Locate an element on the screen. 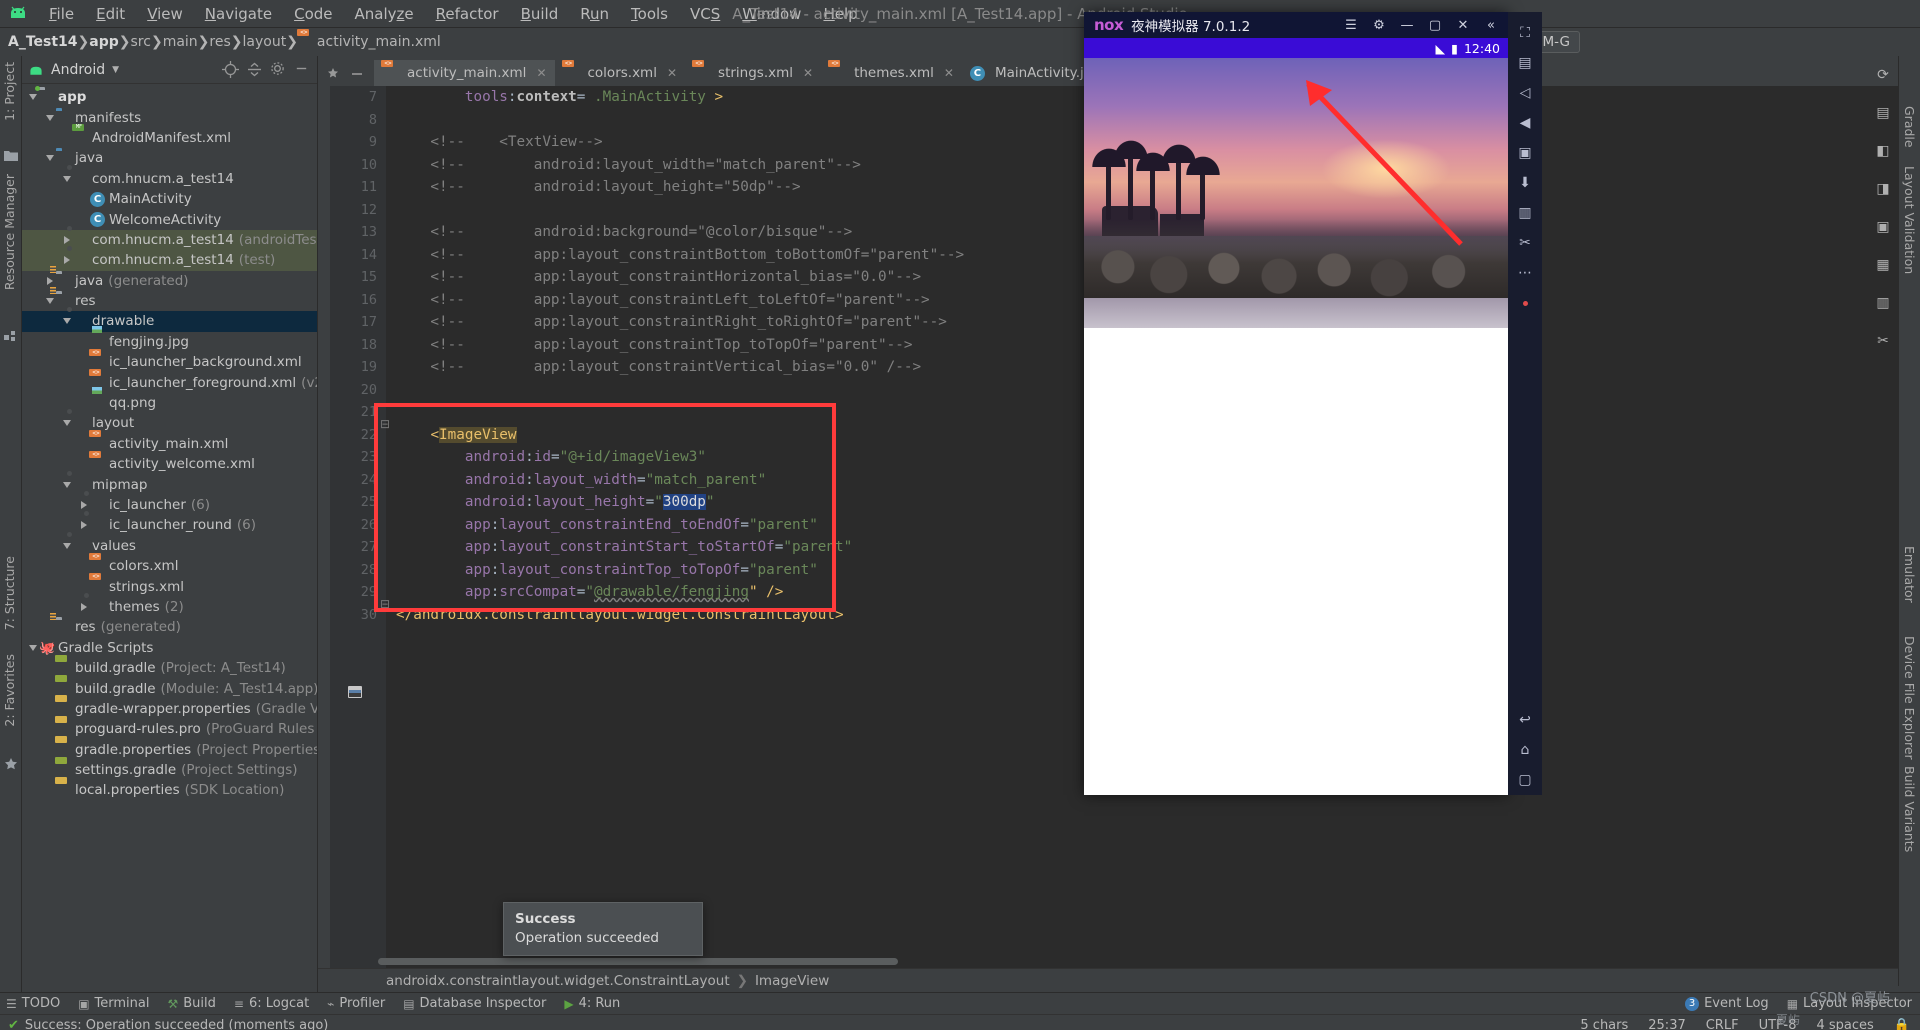 The width and height of the screenshot is (1920, 1030). tree-item-layout: layout is located at coordinates (169, 423).